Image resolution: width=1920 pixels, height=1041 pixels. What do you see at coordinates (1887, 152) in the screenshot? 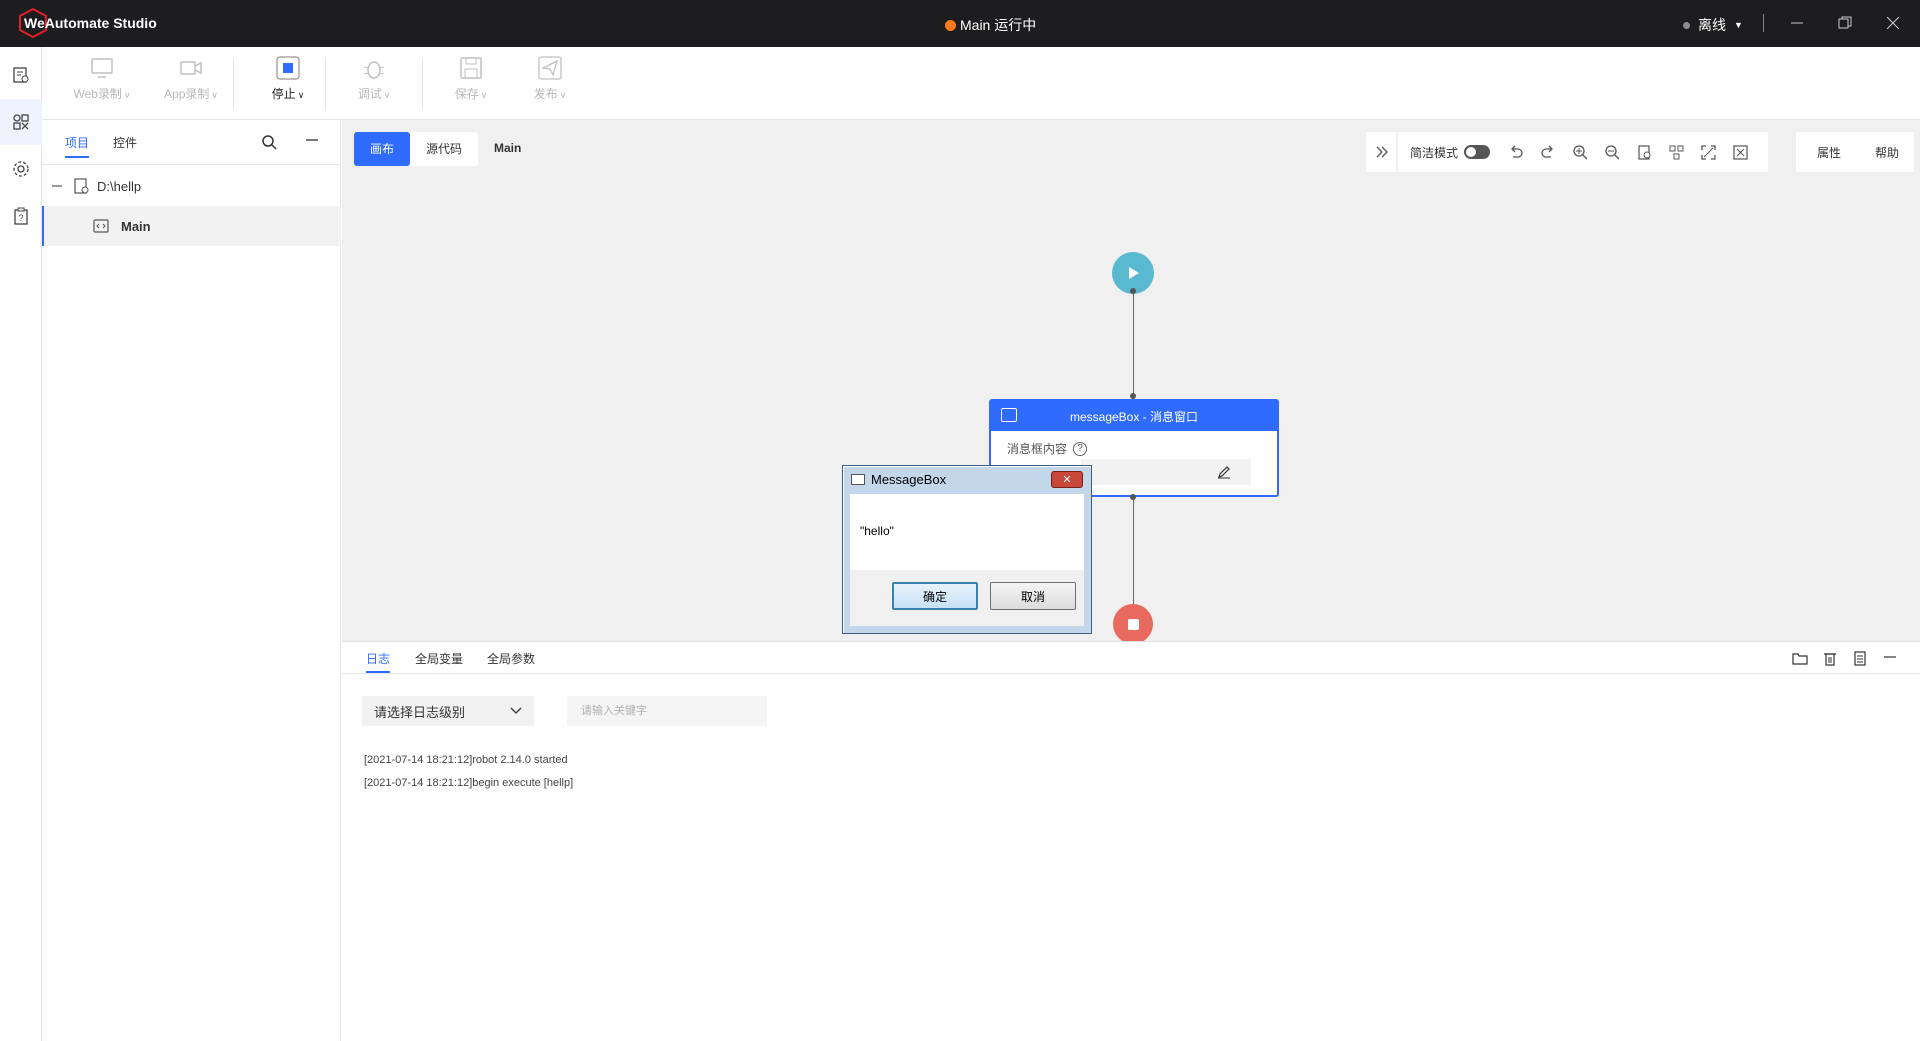
I see `tab-help: 帮助` at bounding box center [1887, 152].